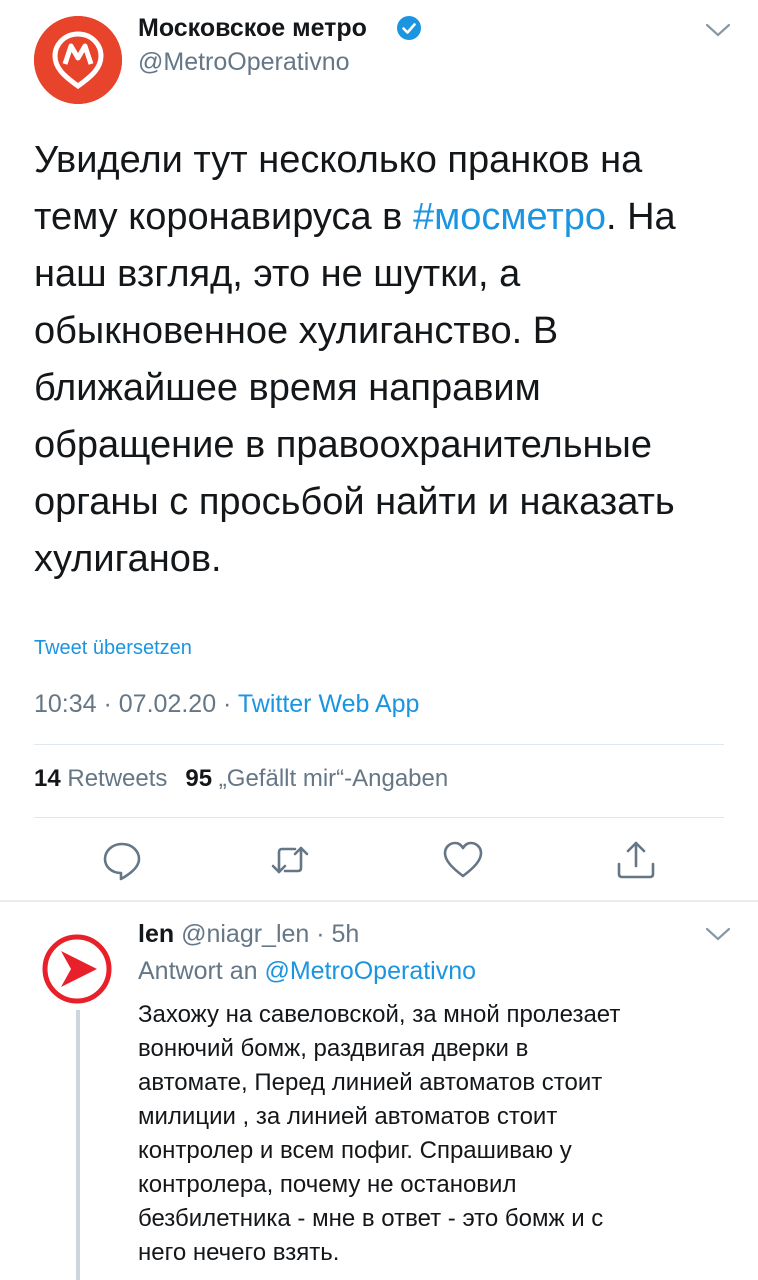 Image resolution: width=758 pixels, height=1280 pixels. I want to click on heart-icon, so click(463, 860).